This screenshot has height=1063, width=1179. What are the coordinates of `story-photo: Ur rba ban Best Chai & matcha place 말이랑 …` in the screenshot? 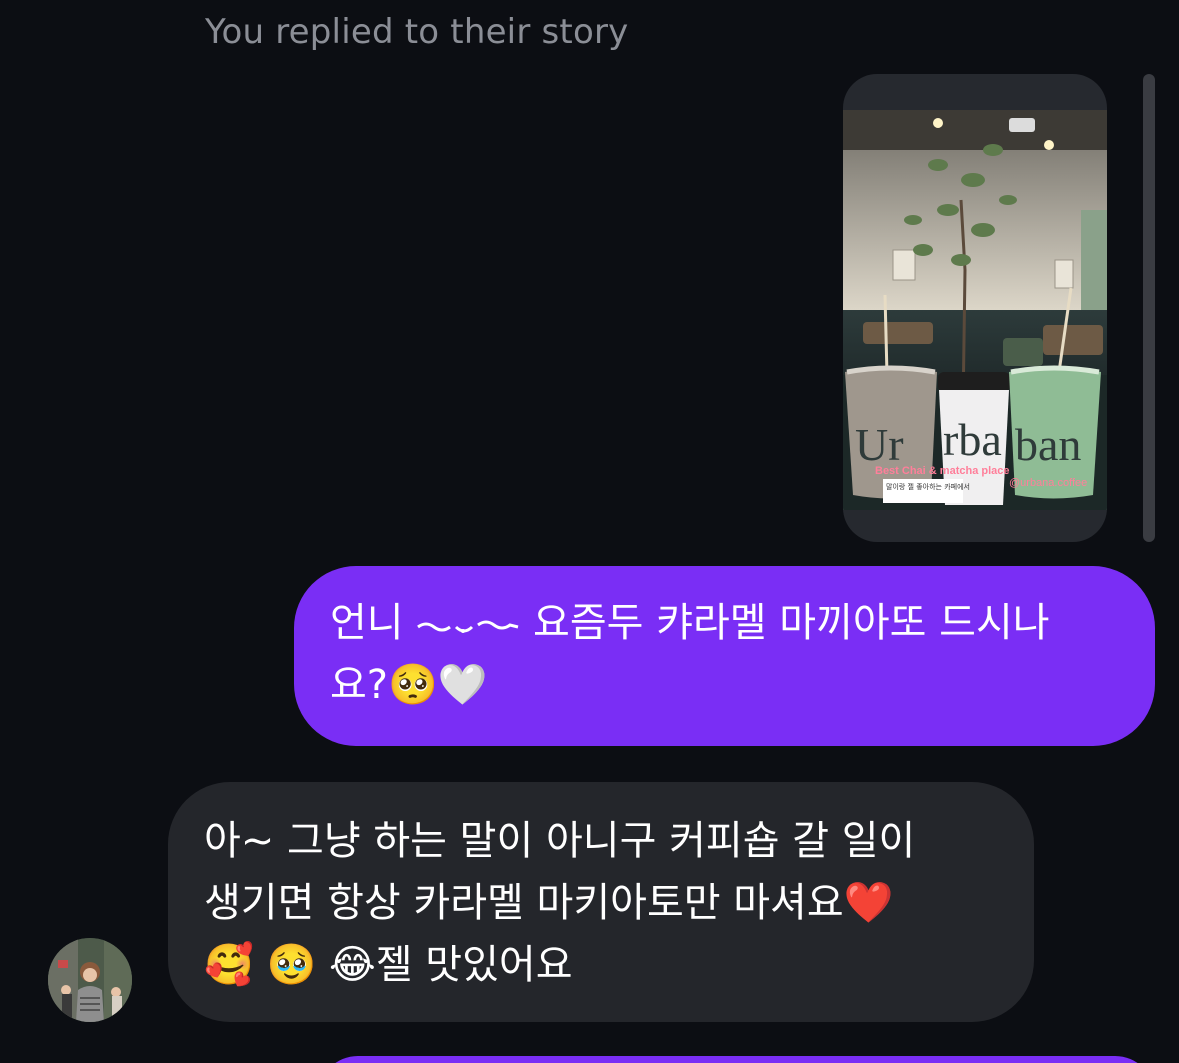 It's located at (975, 310).